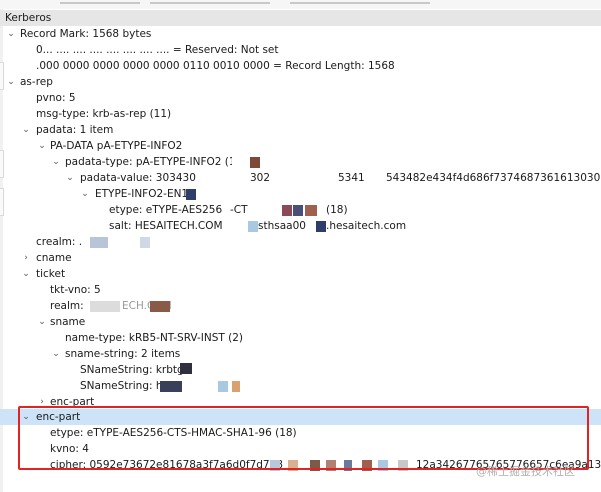 This screenshot has width=601, height=492. Describe the element at coordinates (300, 242) in the screenshot. I see `tree-row-crealm: crealm: .` at that location.